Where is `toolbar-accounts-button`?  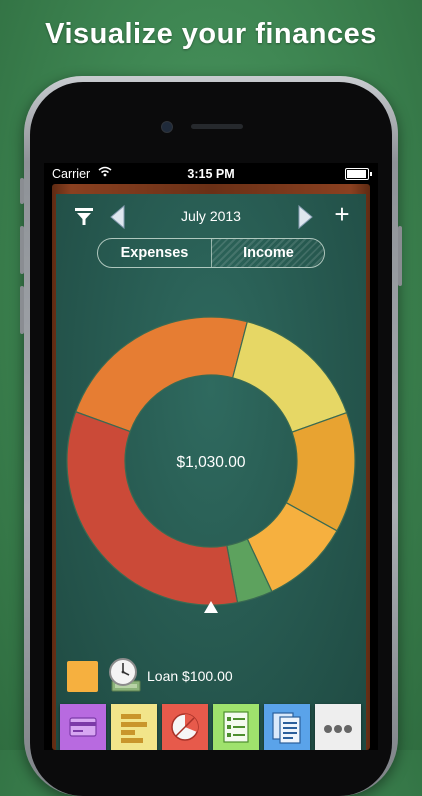
toolbar-accounts-button is located at coordinates (83, 727).